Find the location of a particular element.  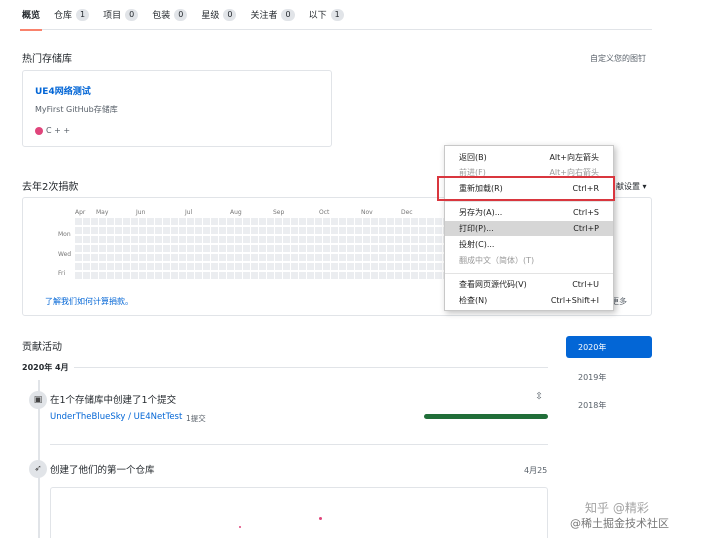

menu-item-inspect: 检查(N) Ctrl+Shift+I is located at coordinates (529, 300).